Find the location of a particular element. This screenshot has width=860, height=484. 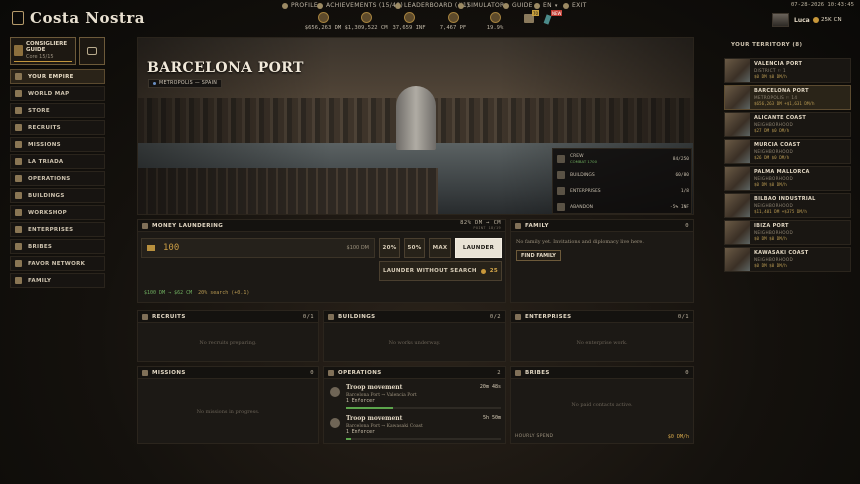

cash-icon is located at coordinates (323, 17).